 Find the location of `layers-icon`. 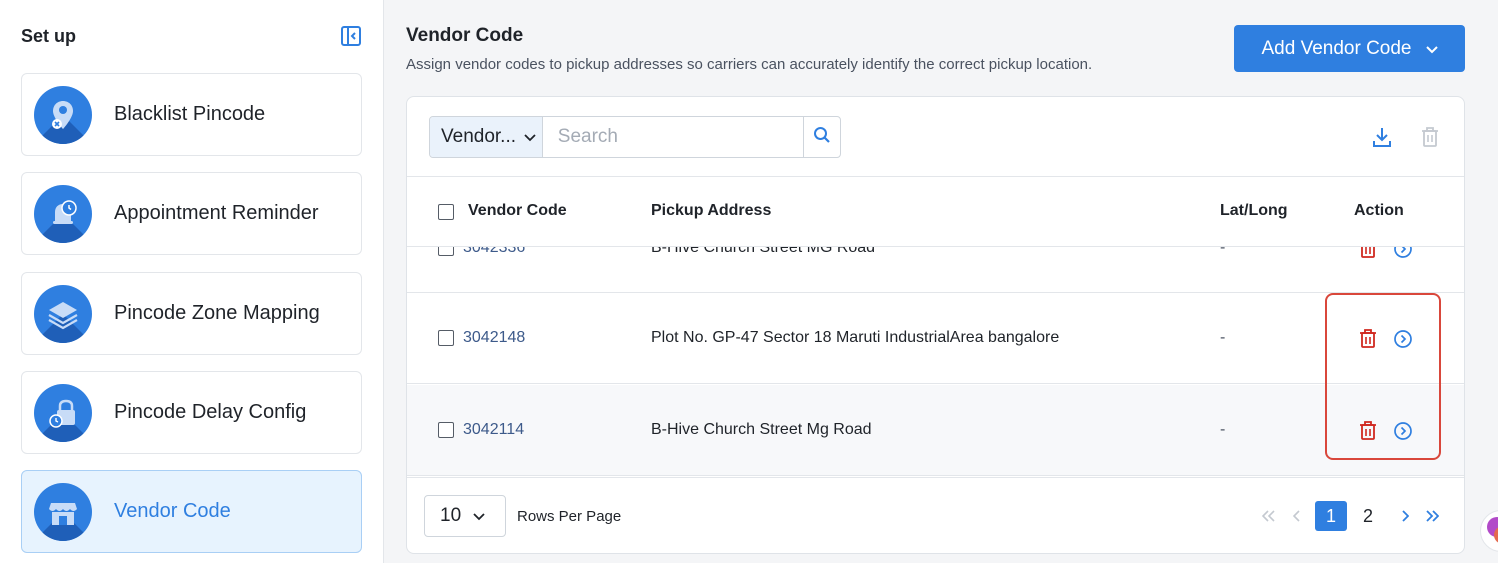

layers-icon is located at coordinates (63, 313).